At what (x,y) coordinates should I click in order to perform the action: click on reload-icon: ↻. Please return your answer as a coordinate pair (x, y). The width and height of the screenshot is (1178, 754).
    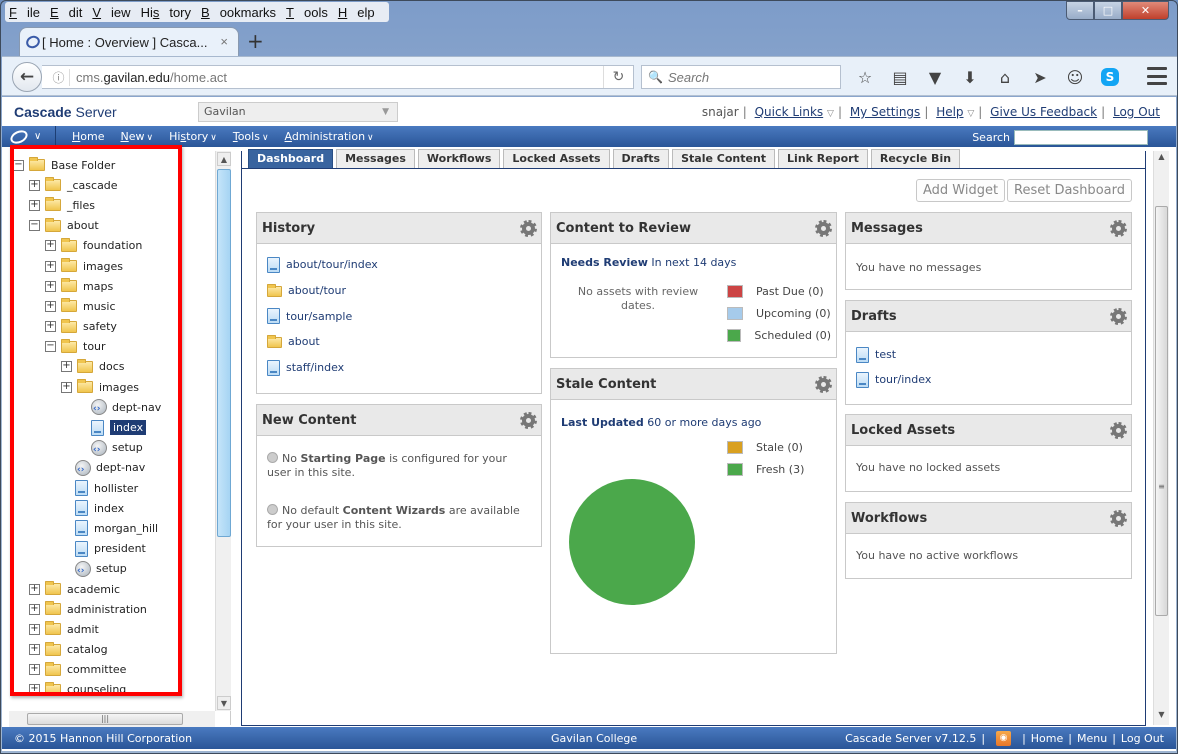
    Looking at the image, I should click on (618, 77).